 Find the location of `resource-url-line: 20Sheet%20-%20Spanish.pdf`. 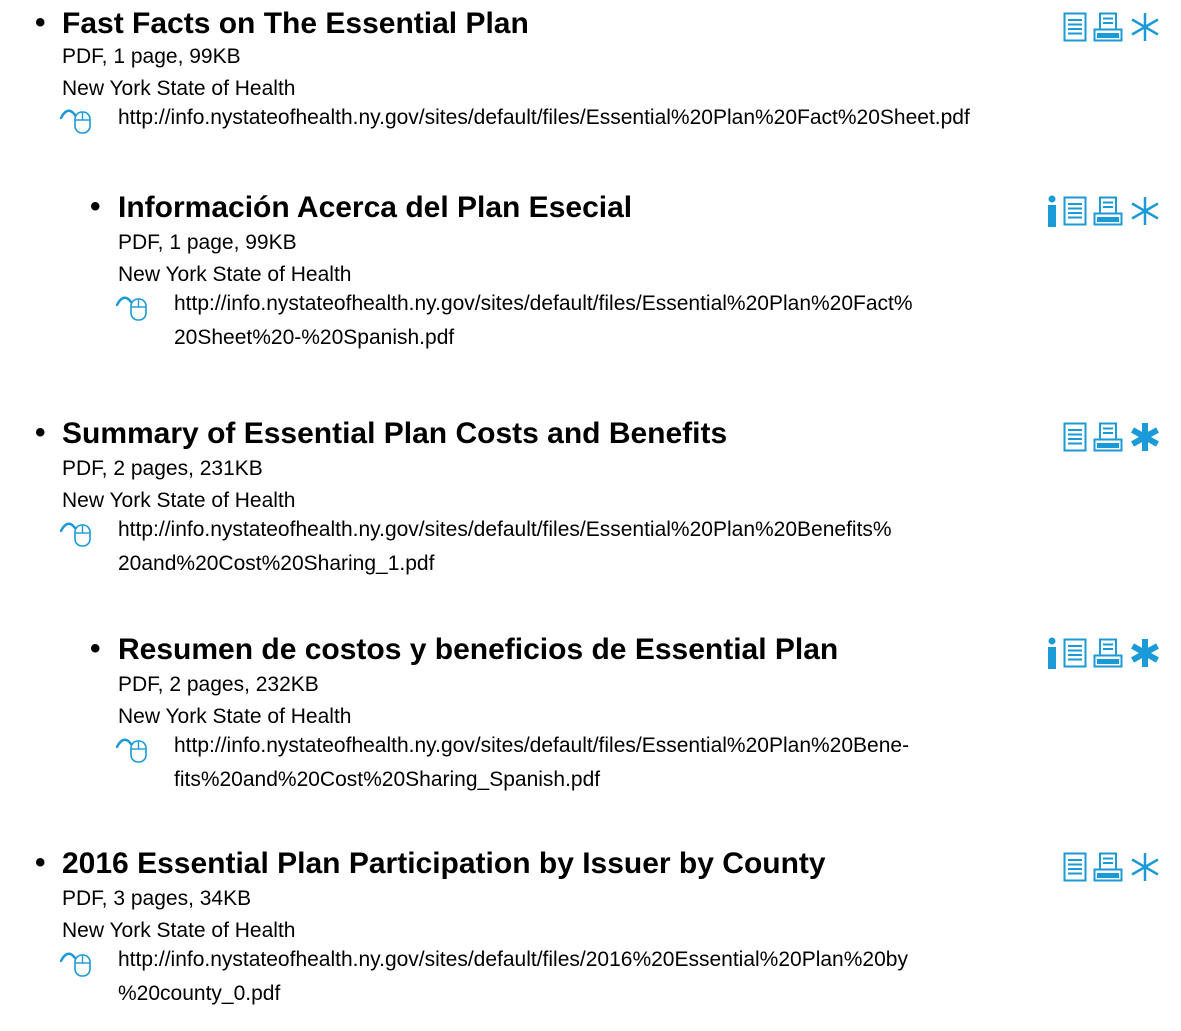

resource-url-line: 20Sheet%20-%20Spanish.pdf is located at coordinates (314, 338).